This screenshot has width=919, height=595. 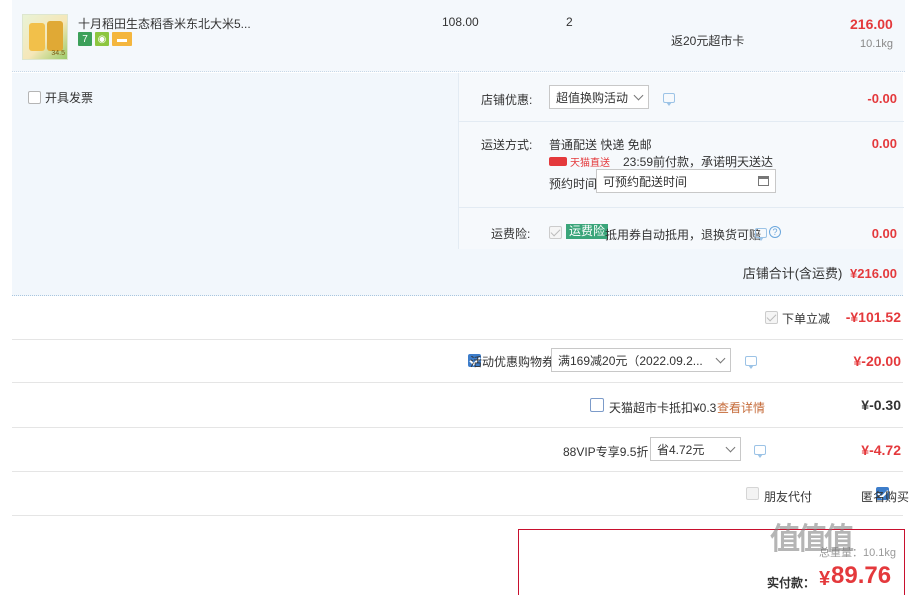 What do you see at coordinates (871, 24) in the screenshot?
I see `product-subtotal: 216.00` at bounding box center [871, 24].